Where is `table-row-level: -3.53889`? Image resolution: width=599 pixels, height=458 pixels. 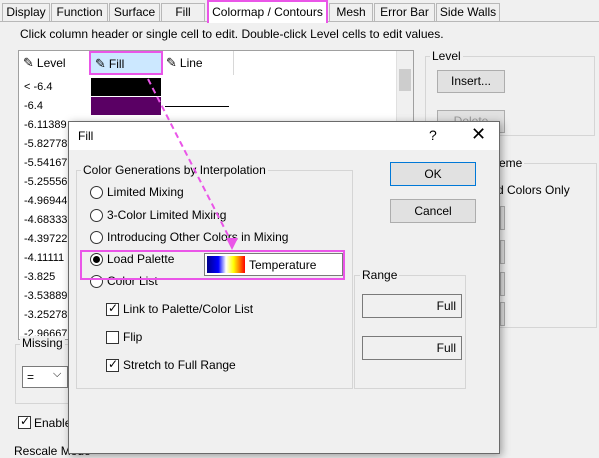
table-row-level: -3.53889 is located at coordinates (45, 296).